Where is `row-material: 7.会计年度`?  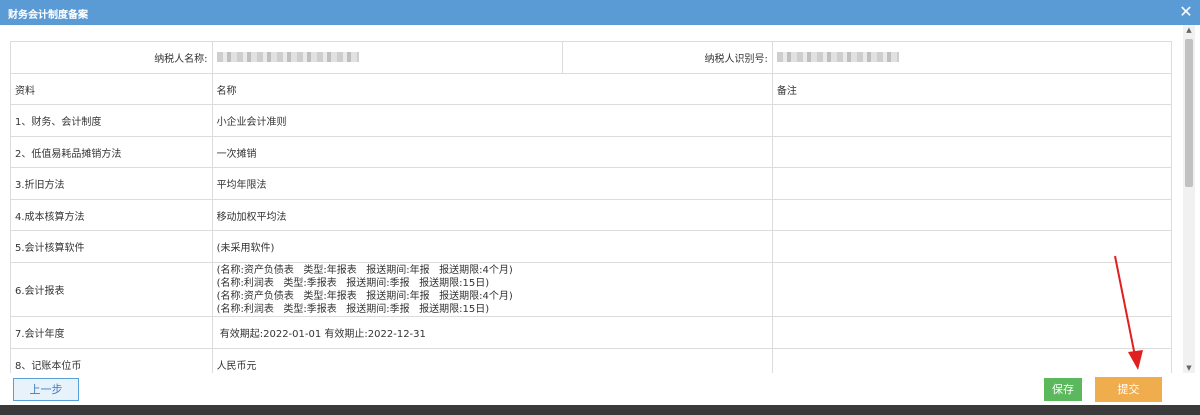 row-material: 7.会计年度 is located at coordinates (111, 332).